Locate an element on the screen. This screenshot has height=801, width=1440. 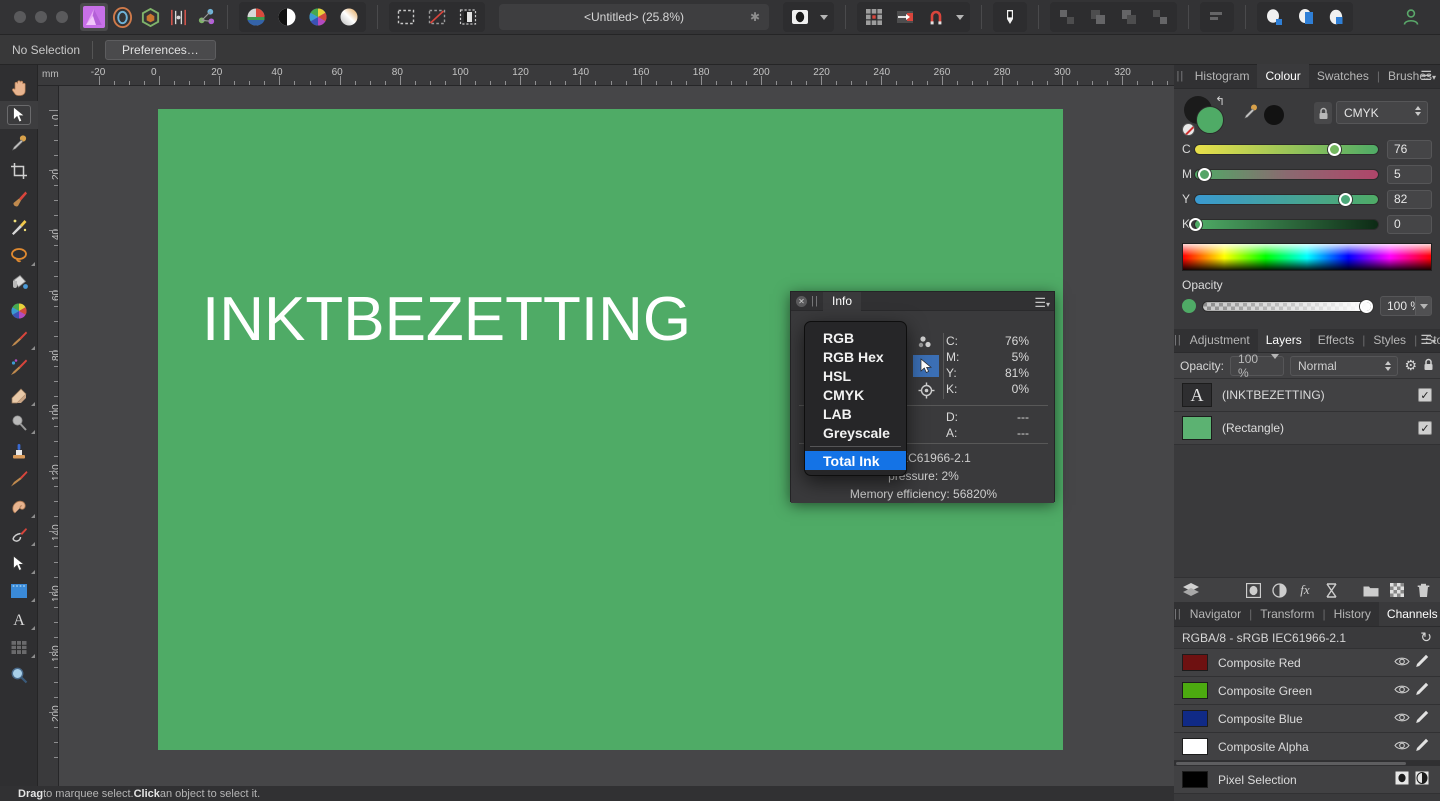
menu-item-selected: Total Ink is located at coordinates (855, 460).